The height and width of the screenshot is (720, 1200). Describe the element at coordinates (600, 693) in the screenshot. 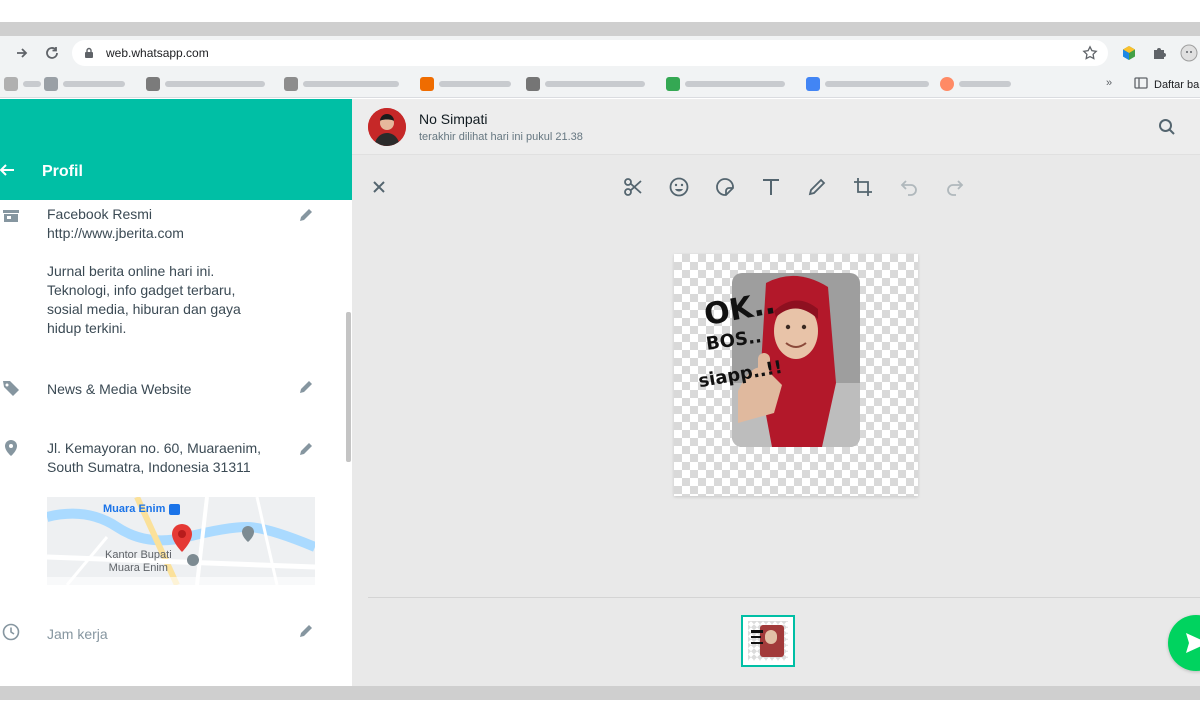

I see `window-bottom-edge` at that location.